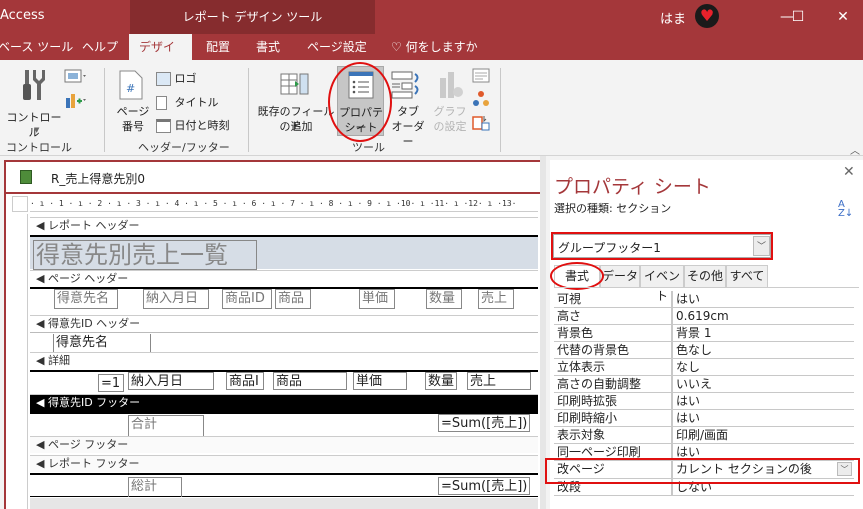 The height and width of the screenshot is (509, 863). Describe the element at coordinates (111, 383) in the screenshot. I see `field-row-number: =1` at that location.